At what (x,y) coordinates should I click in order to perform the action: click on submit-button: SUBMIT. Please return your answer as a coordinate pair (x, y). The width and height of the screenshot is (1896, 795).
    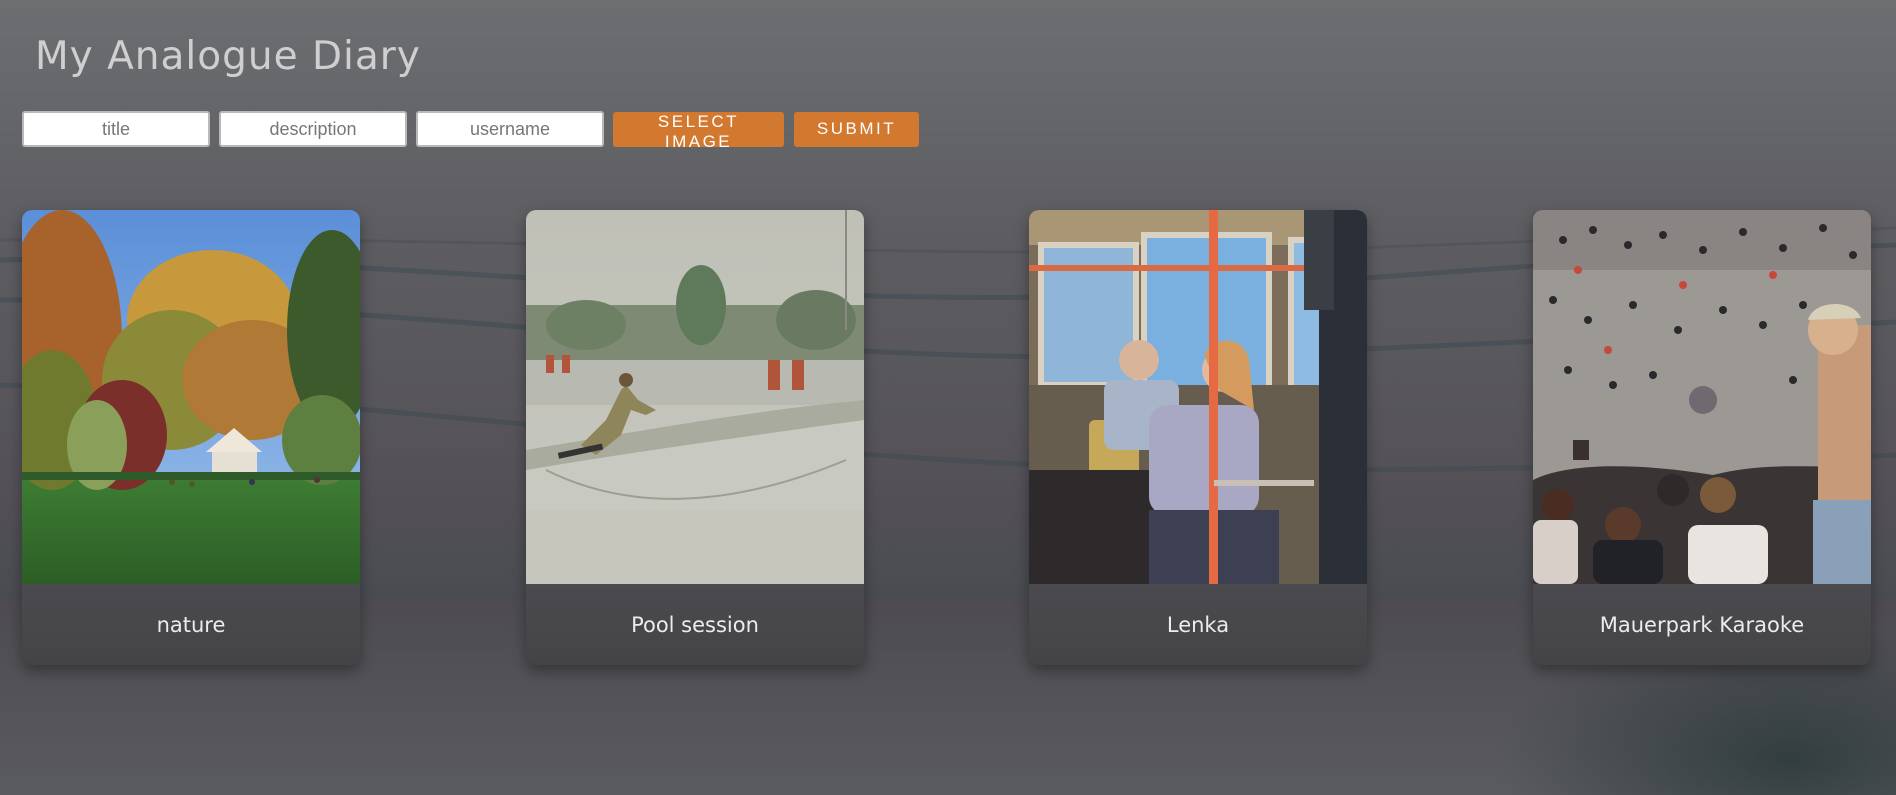
    Looking at the image, I should click on (856, 129).